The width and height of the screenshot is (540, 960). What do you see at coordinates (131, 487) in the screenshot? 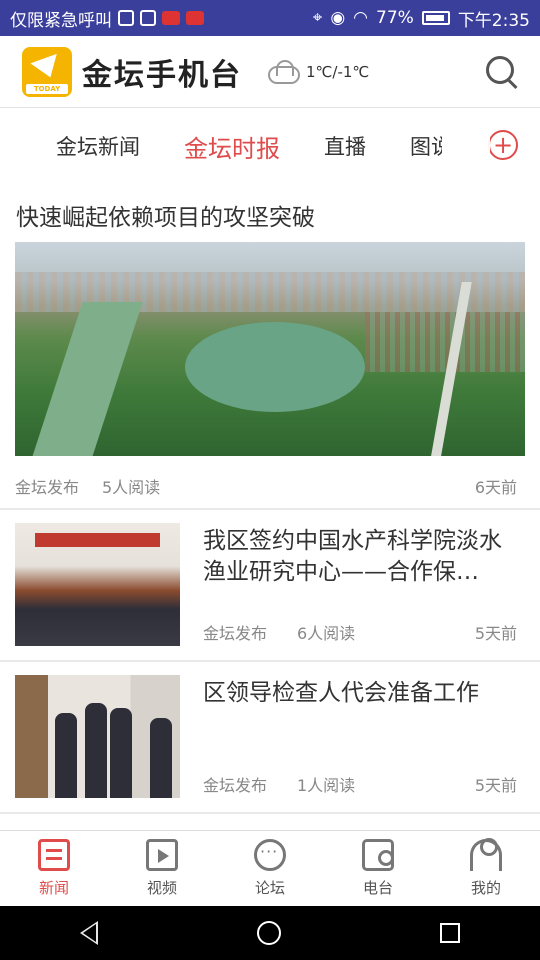
I see `featured-reads: 5人阅读` at bounding box center [131, 487].